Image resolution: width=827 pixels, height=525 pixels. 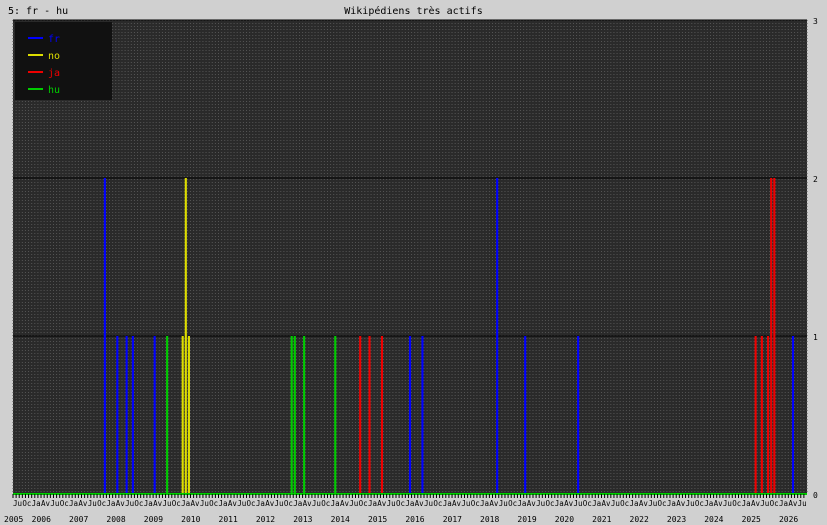 What do you see at coordinates (54, 39) in the screenshot?
I see `legend-label-fr: fr` at bounding box center [54, 39].